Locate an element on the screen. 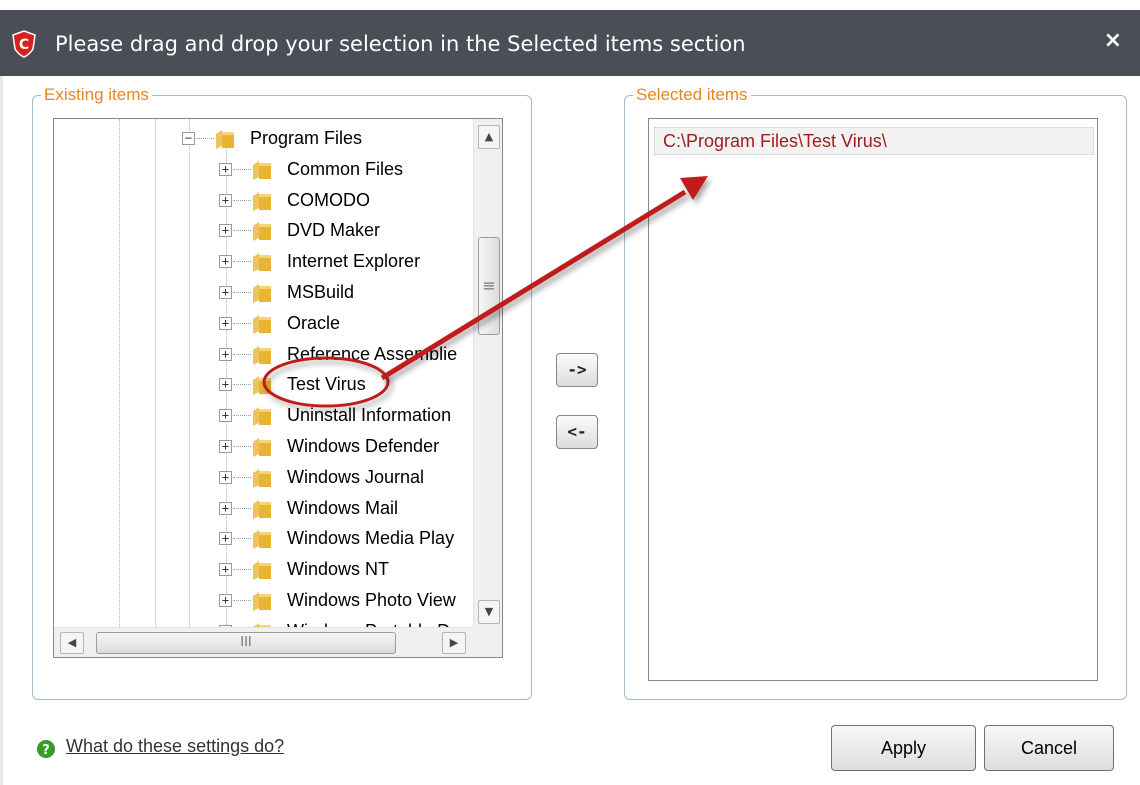 Image resolution: width=1140 pixels, height=785 pixels. close-button: × is located at coordinates (1113, 40).